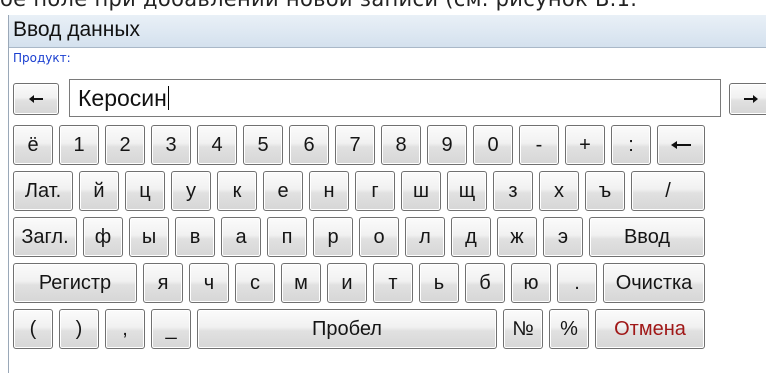  What do you see at coordinates (668, 191) in the screenshot?
I see `key-slash: /` at bounding box center [668, 191].